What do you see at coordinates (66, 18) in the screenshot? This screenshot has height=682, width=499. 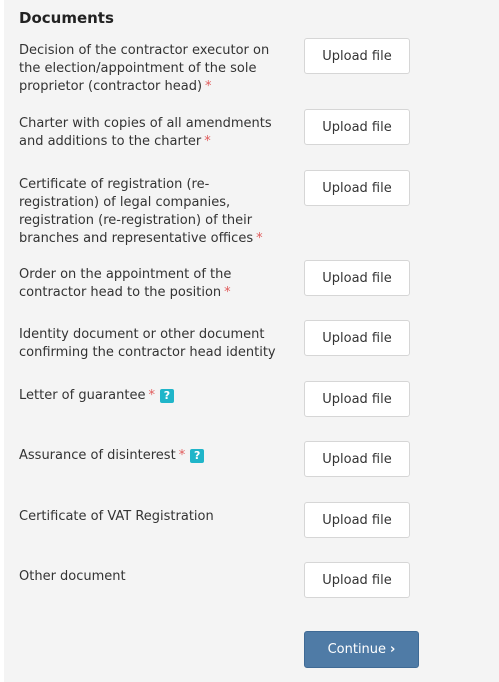 I see `section-title: Documents` at bounding box center [66, 18].